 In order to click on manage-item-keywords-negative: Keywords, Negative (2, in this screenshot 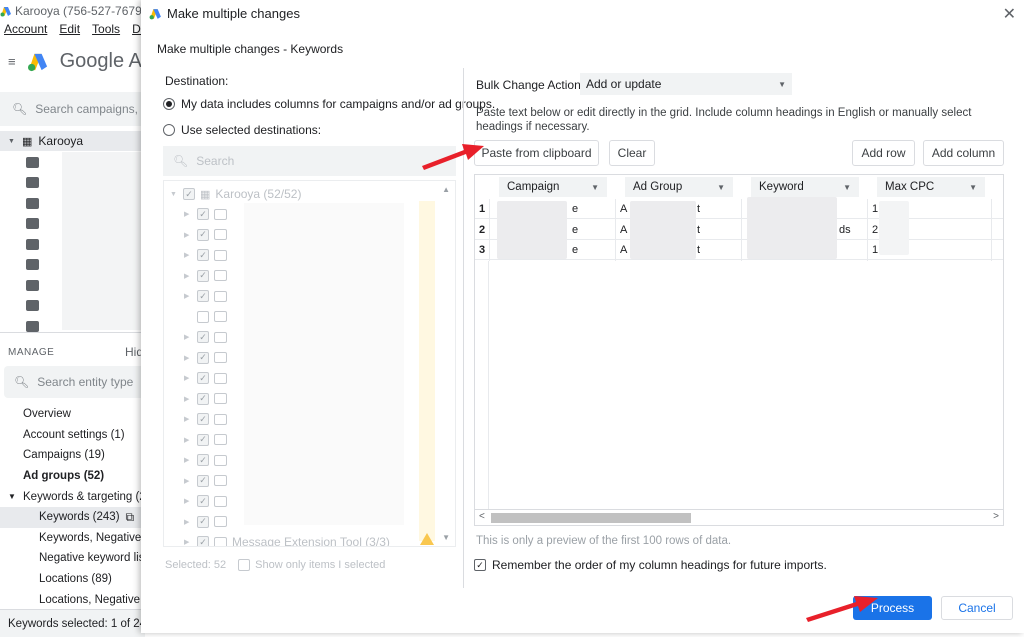, I will do `click(72, 538)`.